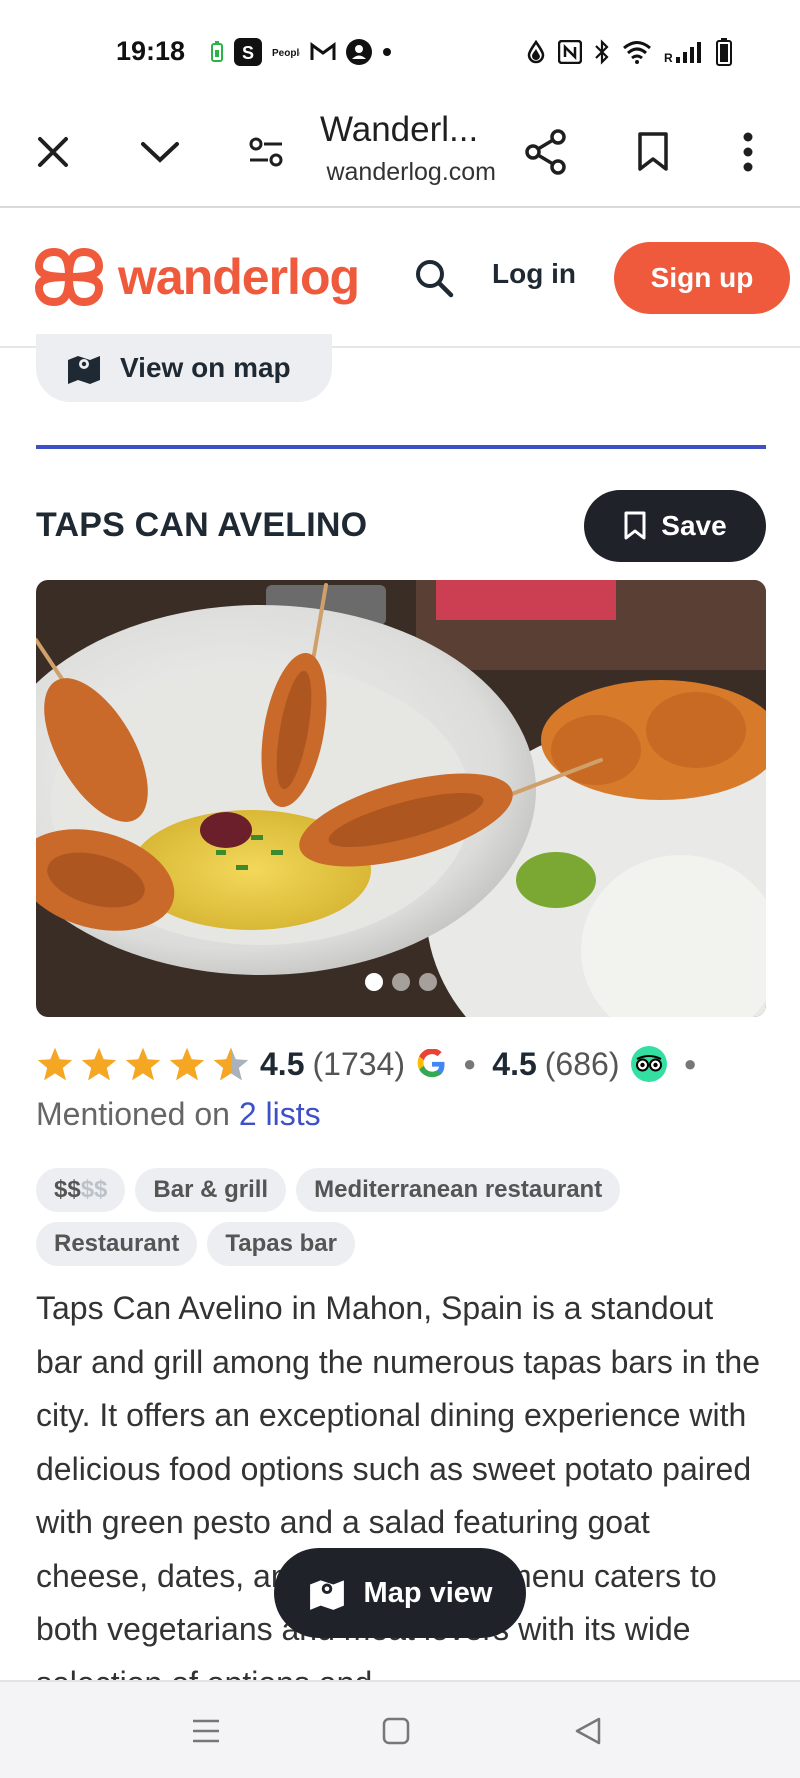  Describe the element at coordinates (202, 525) in the screenshot. I see `place-title: TAPS CAN AVELINO` at that location.